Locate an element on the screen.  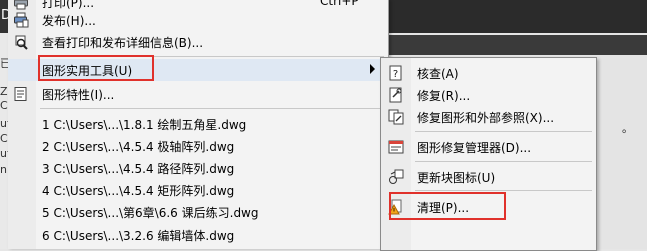
recent-file-item: 1 C:\Users\...\1.8.1 绘制五角星.dwg is located at coordinates (198, 124).